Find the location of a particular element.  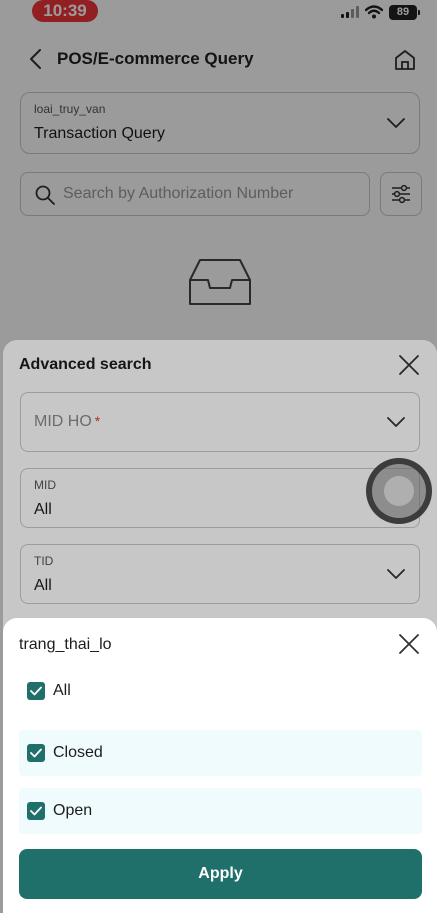

option-label: Closed is located at coordinates (78, 752).